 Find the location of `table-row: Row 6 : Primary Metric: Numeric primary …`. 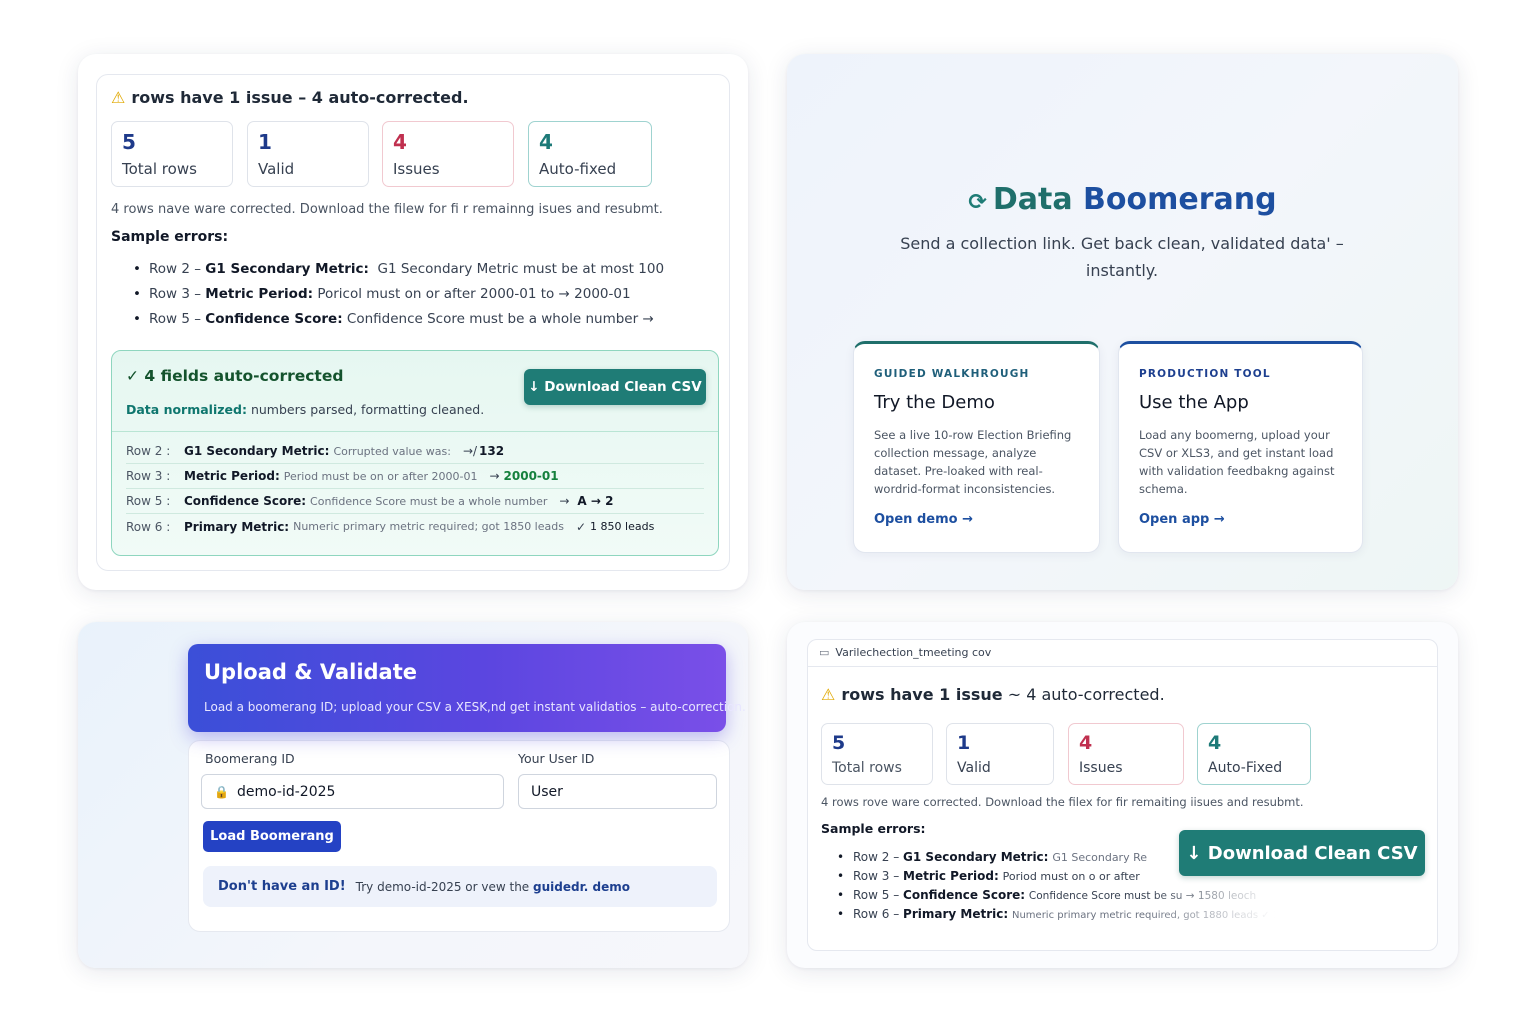

table-row: Row 6 : Primary Metric: Numeric primary … is located at coordinates (390, 526).